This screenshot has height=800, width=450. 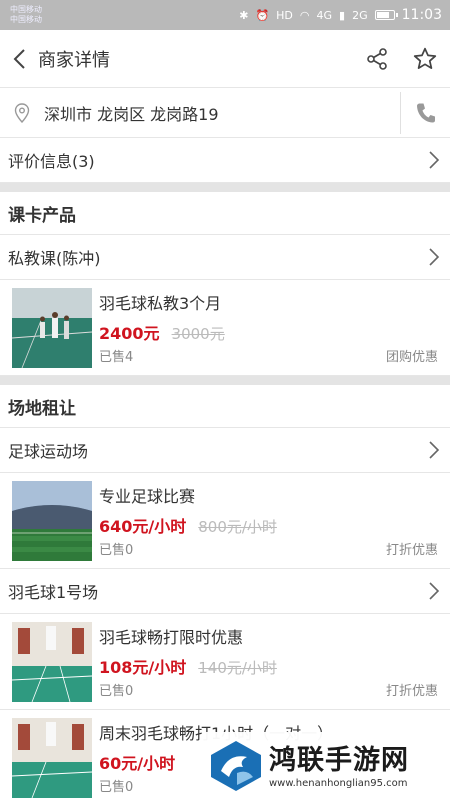 I want to click on header-actions, so click(x=401, y=59).